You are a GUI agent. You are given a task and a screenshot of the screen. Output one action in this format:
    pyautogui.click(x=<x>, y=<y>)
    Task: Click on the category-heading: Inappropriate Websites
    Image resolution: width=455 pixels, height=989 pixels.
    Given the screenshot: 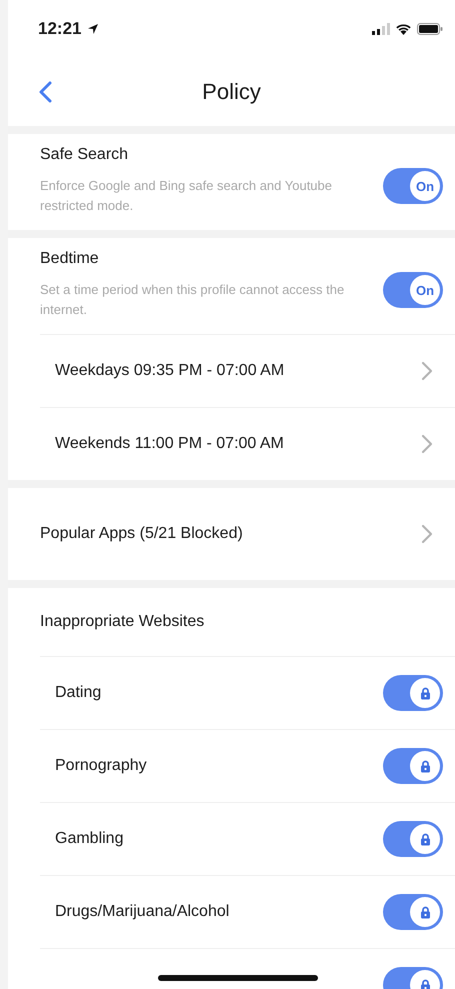 What is the action you would take?
    pyautogui.click(x=122, y=622)
    